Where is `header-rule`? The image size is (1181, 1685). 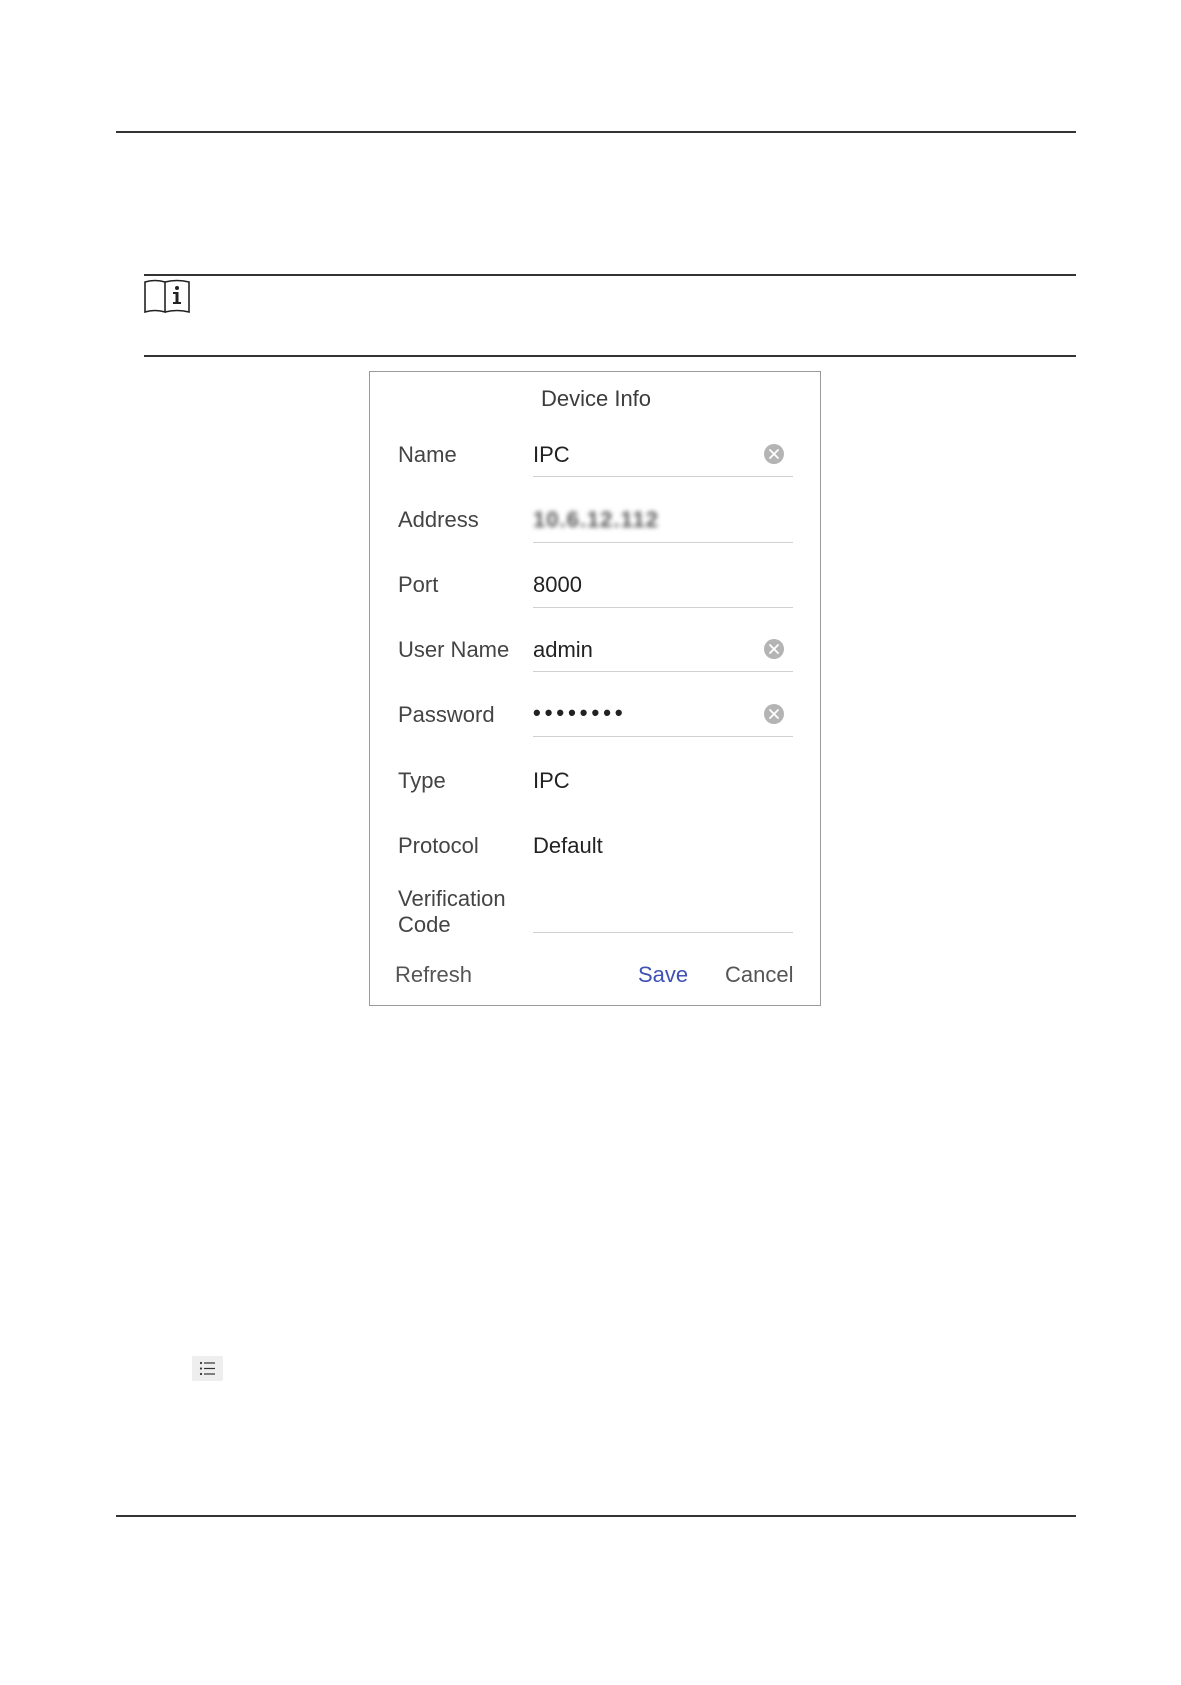
header-rule is located at coordinates (596, 132).